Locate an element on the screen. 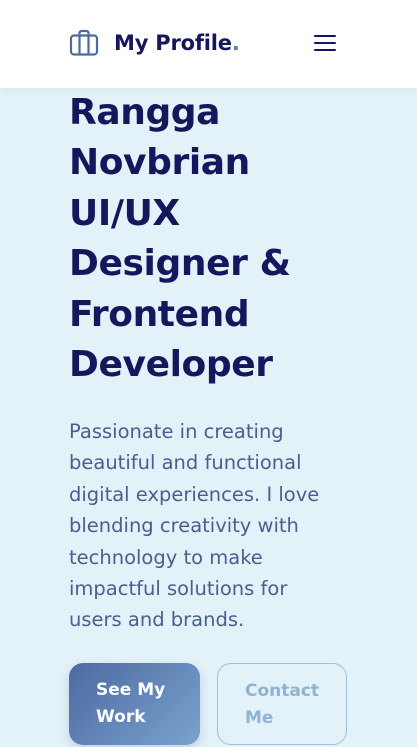 The width and height of the screenshot is (417, 747). brand-name: My Profile. is located at coordinates (177, 43).